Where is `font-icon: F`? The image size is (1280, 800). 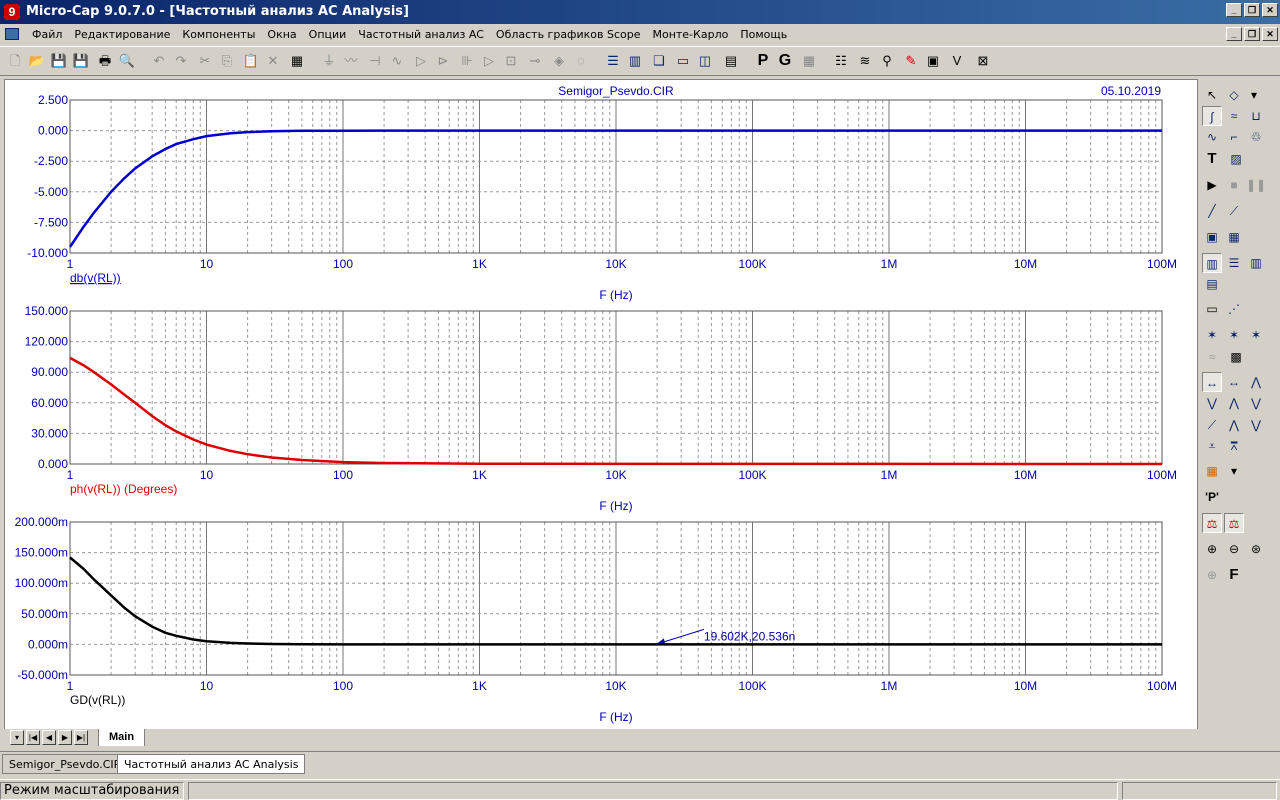
font-icon: F is located at coordinates (1234, 575).